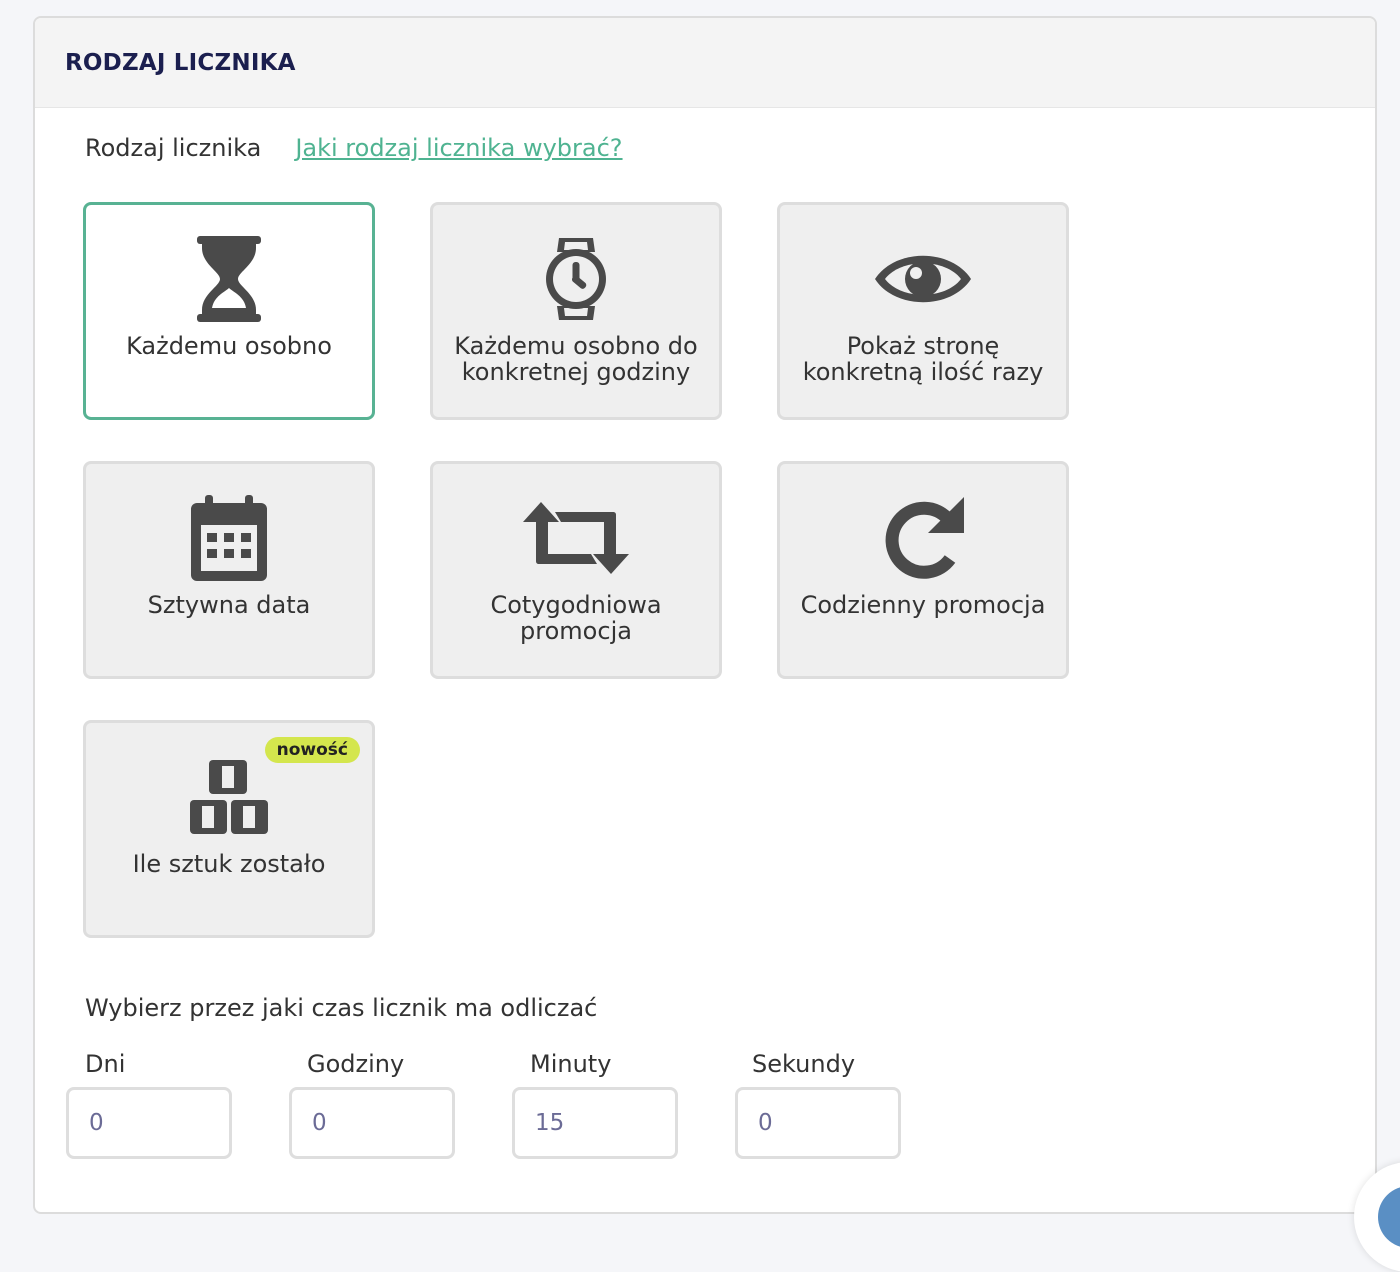  Describe the element at coordinates (923, 359) in the screenshot. I see `tile-label: Pokaż stronę konkretną ilość razy` at that location.